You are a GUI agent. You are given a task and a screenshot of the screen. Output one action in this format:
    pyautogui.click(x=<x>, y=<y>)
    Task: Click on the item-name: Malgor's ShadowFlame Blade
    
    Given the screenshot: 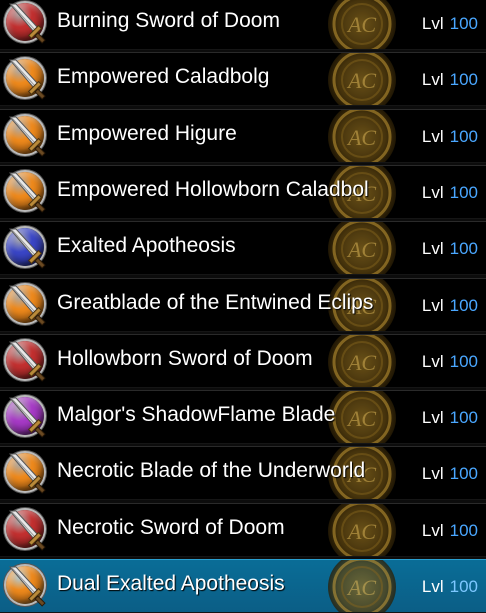 What is the action you would take?
    pyautogui.click(x=196, y=414)
    